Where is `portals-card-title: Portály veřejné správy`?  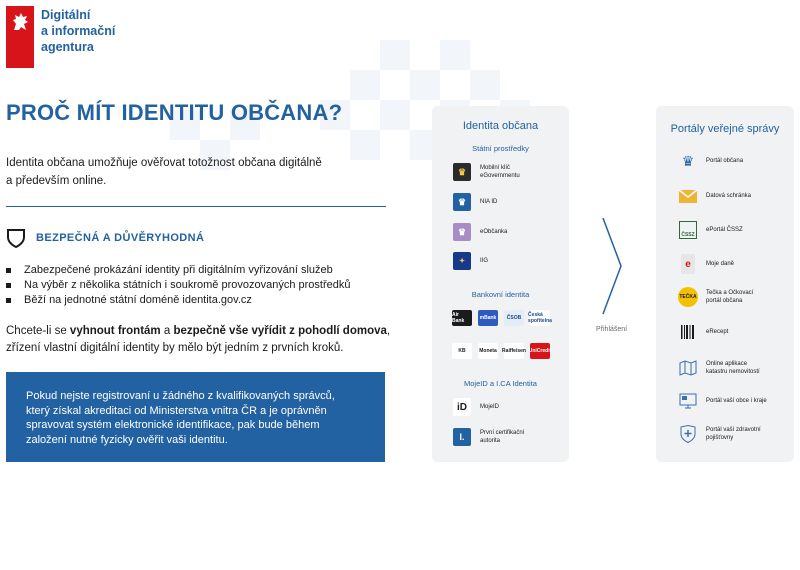
portals-card-title: Portály veřejné správy is located at coordinates (725, 129).